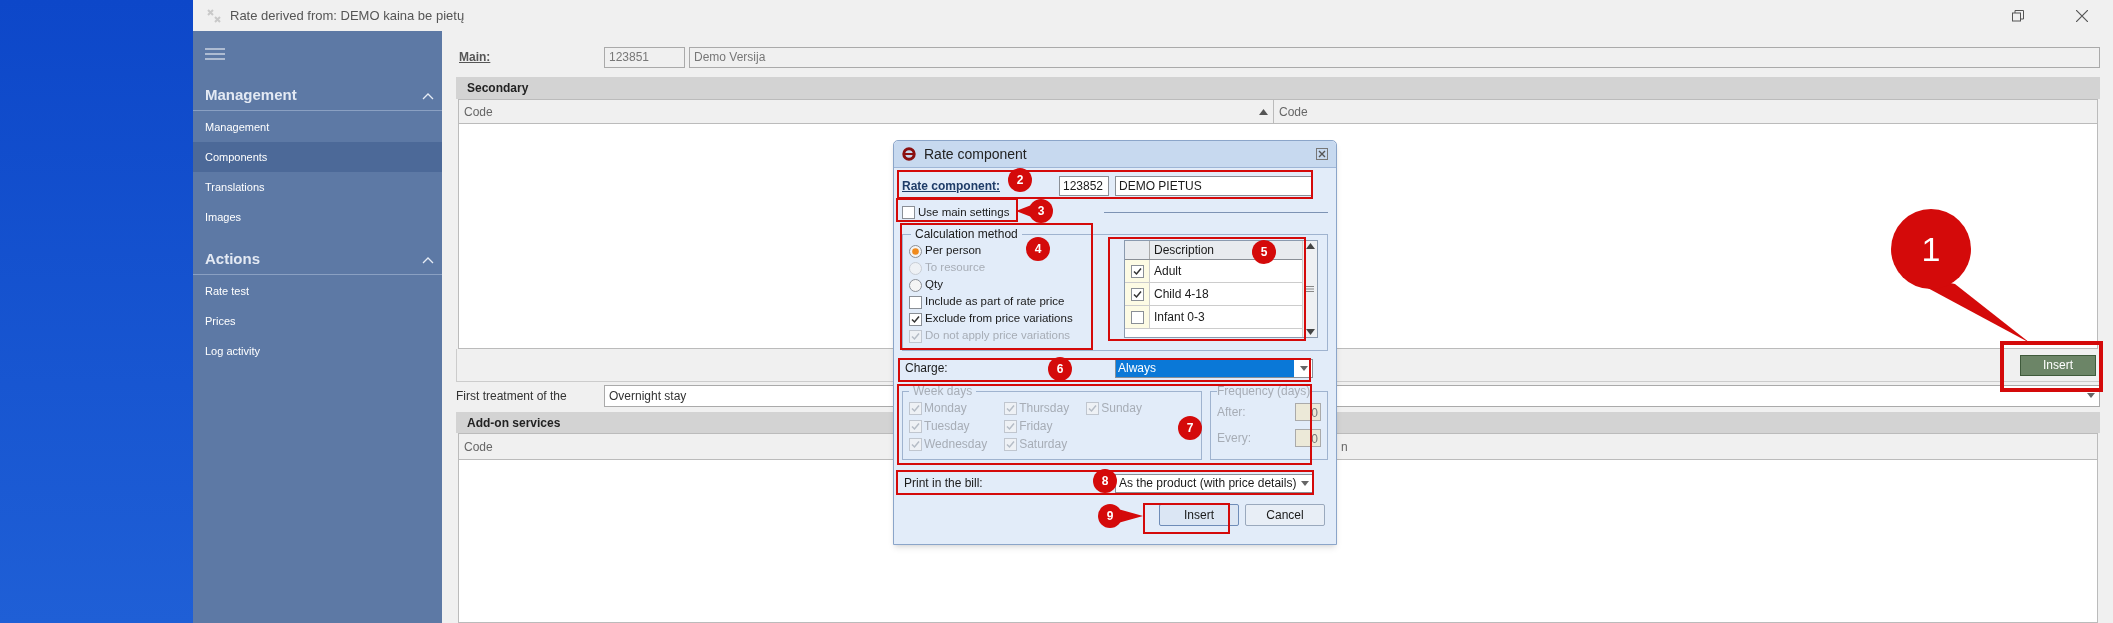 The image size is (2113, 623). I want to click on radio-button, so click(915, 285).